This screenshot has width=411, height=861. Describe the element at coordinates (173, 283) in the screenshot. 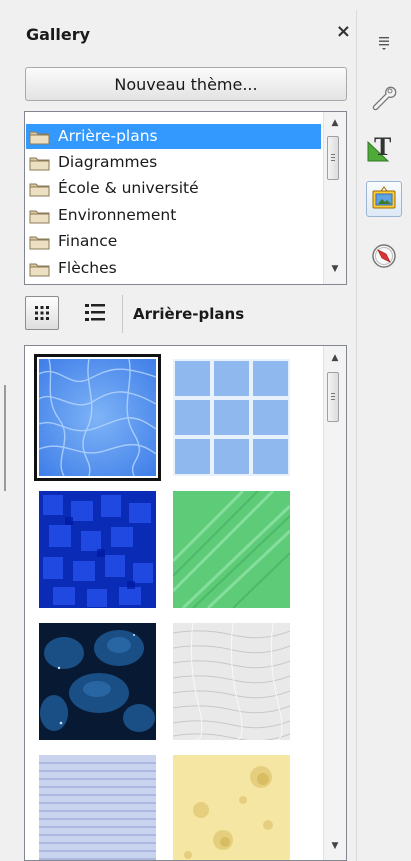

I see `theme-list-item` at that location.